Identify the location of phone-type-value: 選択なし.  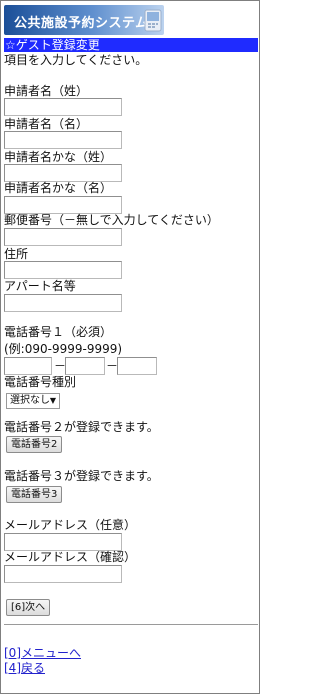
(30, 400).